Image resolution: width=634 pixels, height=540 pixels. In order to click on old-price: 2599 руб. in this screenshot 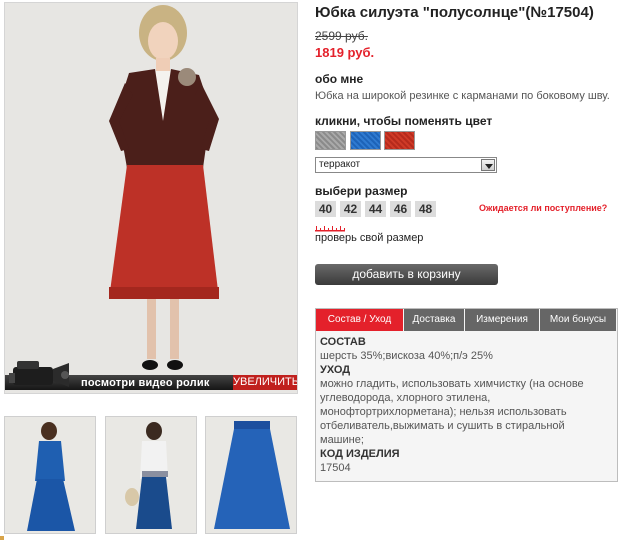, I will do `click(341, 36)`.